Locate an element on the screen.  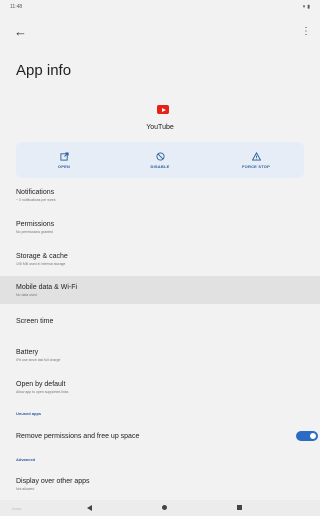
wifi-icon: ▾ is located at coordinates (304, 7).